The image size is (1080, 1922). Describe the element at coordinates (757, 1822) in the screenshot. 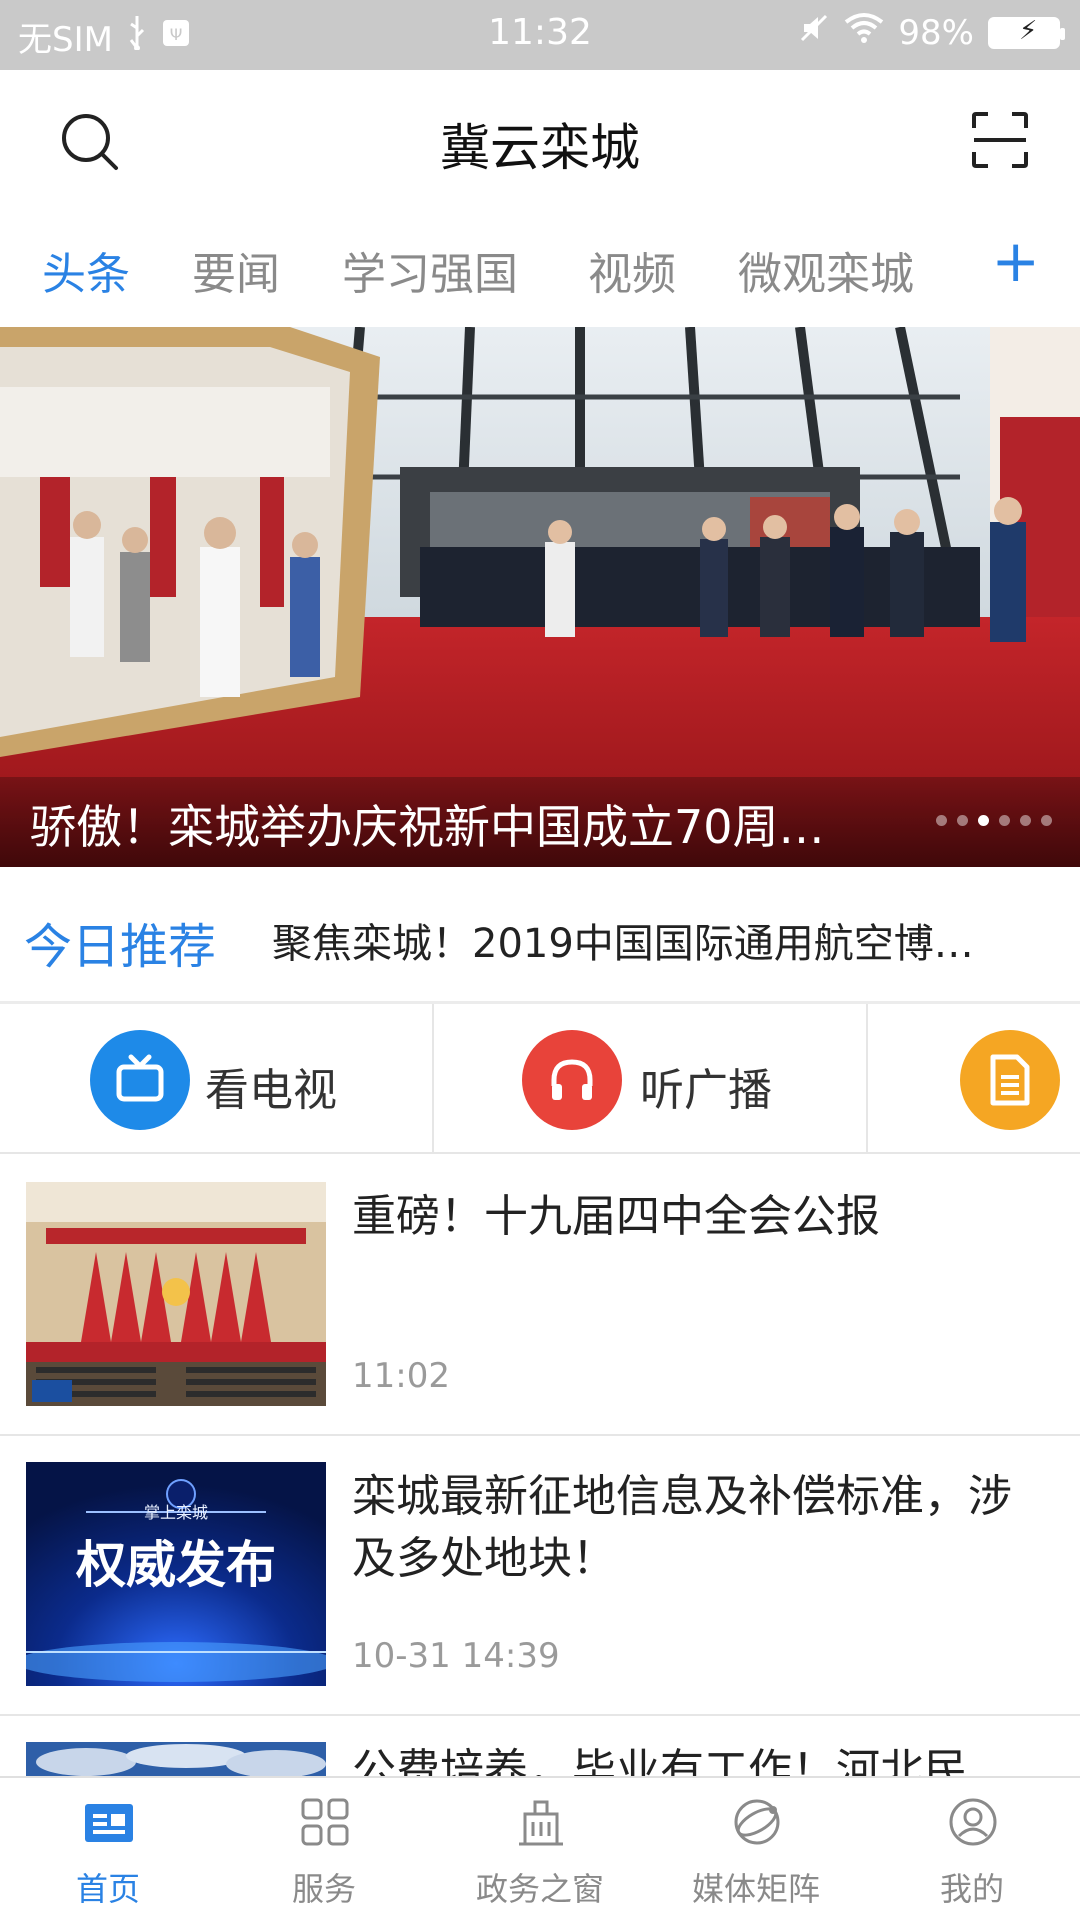

I see `globe-icon` at that location.